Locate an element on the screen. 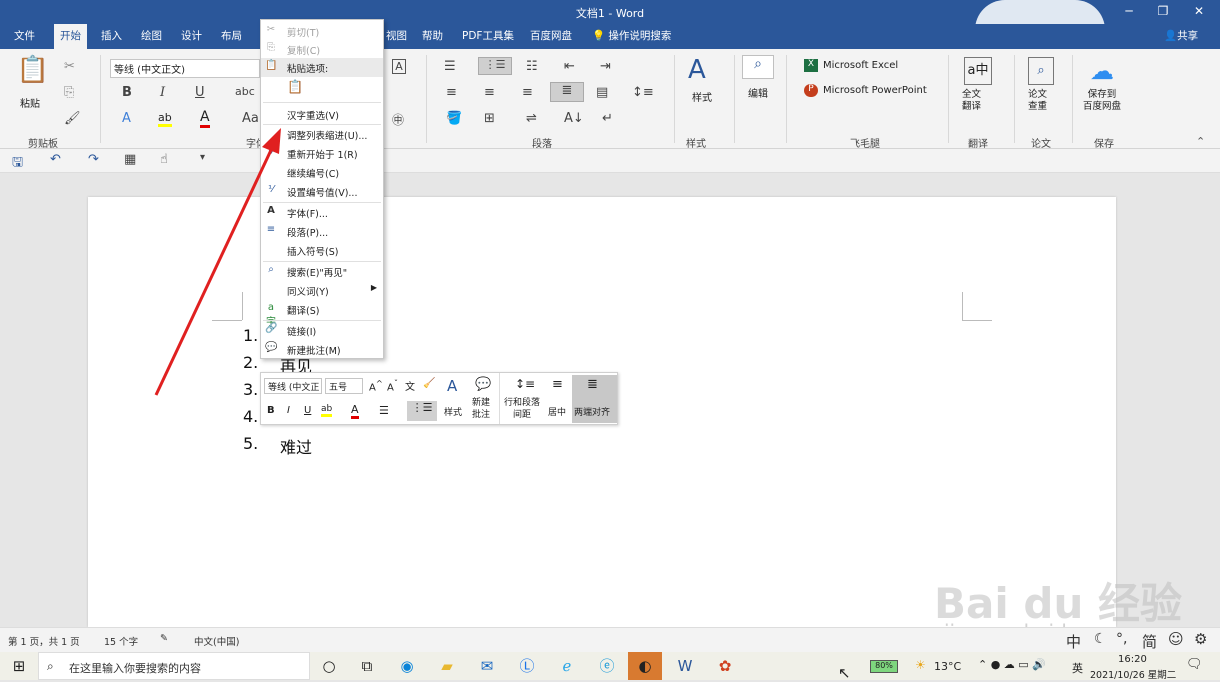  file-explorer-icon: ▰ is located at coordinates (447, 666).